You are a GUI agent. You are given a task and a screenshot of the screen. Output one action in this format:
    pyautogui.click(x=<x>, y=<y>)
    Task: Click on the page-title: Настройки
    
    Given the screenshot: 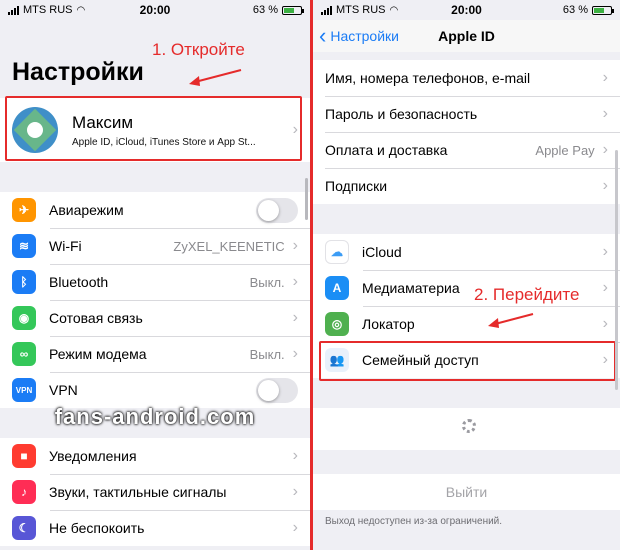 What is the action you would take?
    pyautogui.click(x=78, y=72)
    